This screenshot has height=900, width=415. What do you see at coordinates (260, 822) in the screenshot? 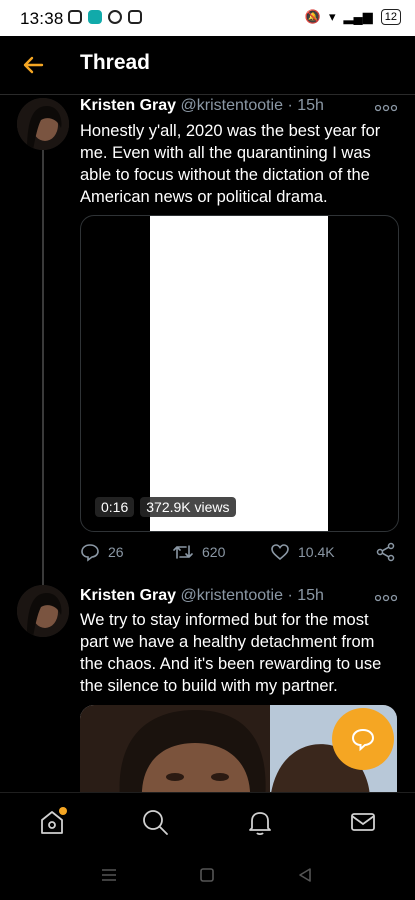
I see `notifications-icon` at bounding box center [260, 822].